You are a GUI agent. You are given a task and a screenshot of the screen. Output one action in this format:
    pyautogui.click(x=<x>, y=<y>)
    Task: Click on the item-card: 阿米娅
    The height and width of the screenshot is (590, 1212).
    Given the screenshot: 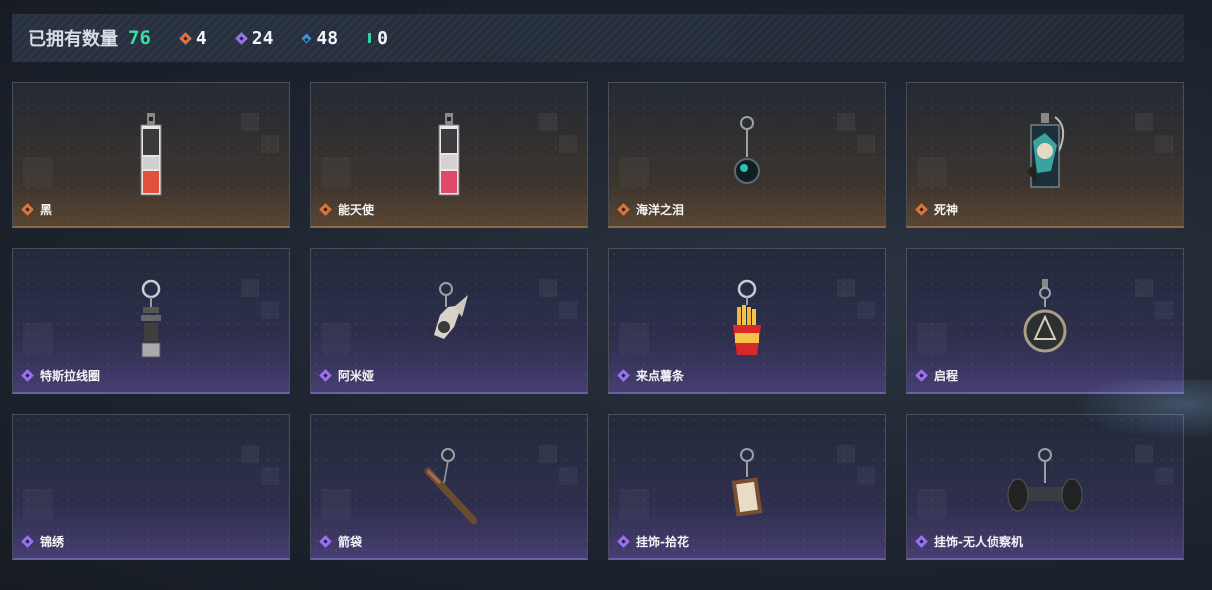 What is the action you would take?
    pyautogui.click(x=449, y=321)
    